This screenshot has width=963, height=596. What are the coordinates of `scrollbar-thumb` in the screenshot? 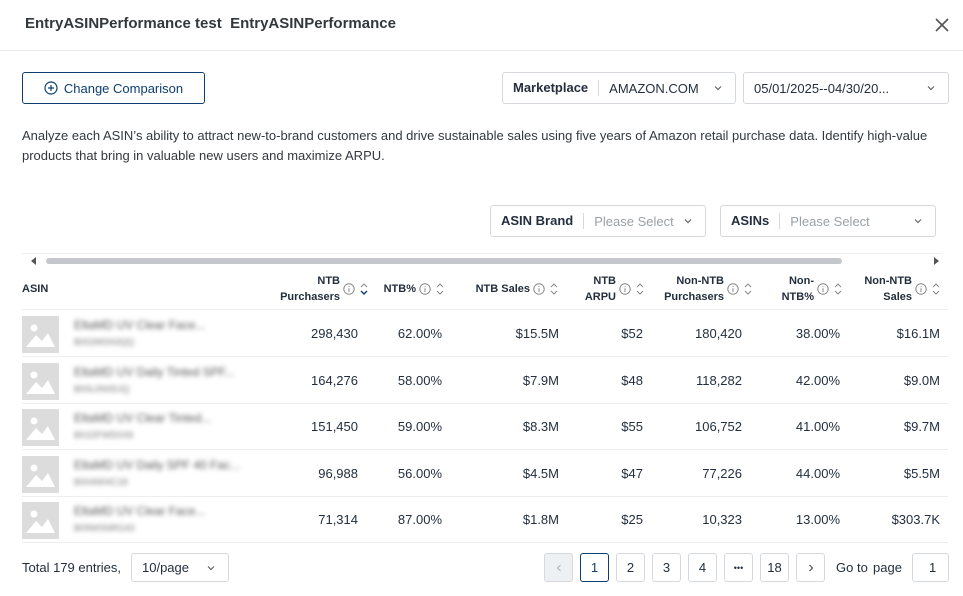 It's located at (444, 261).